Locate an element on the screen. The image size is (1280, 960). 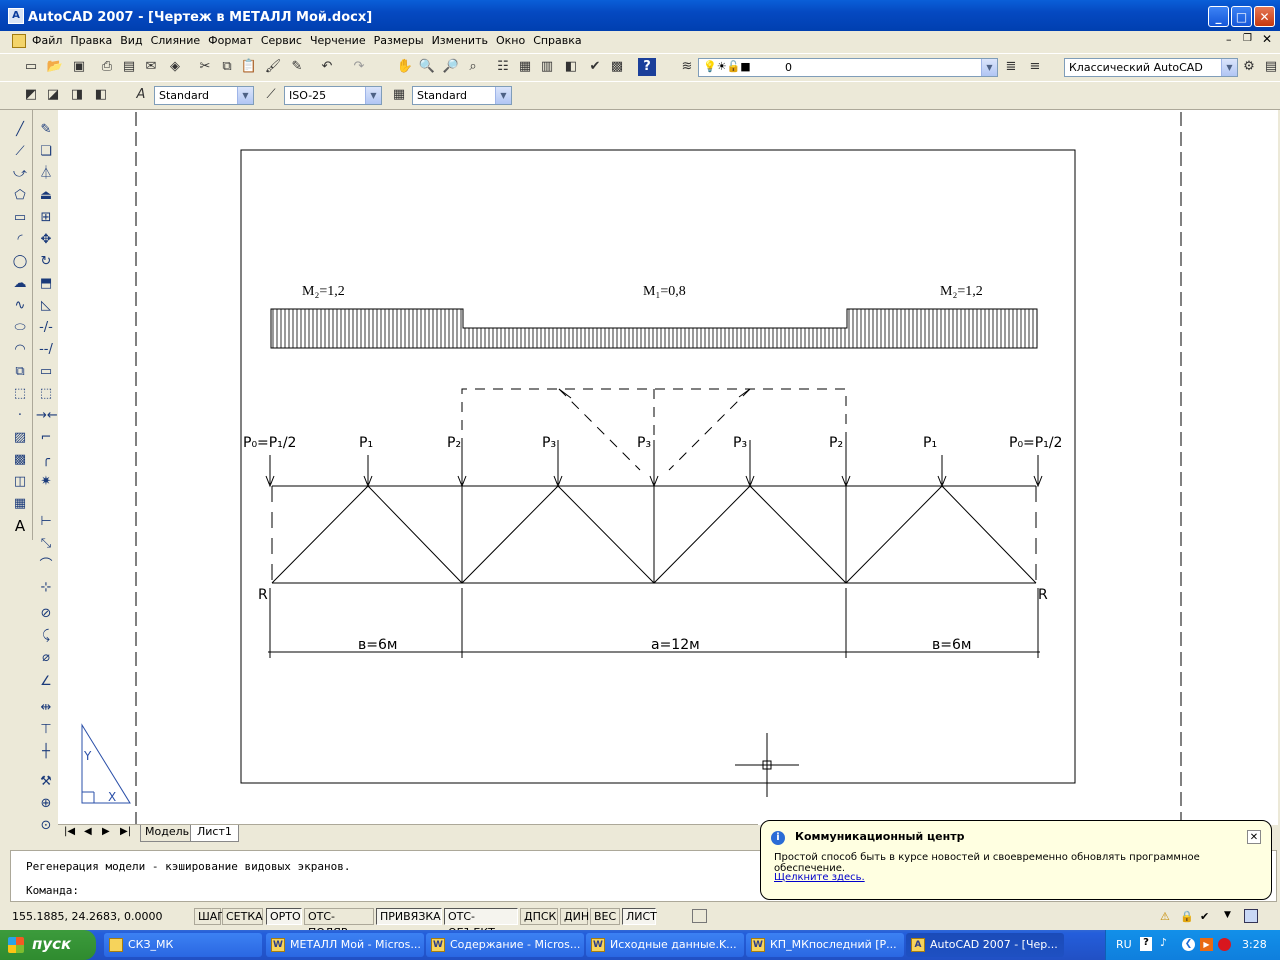
status-toggle: ВЕС is located at coordinates (605, 916).